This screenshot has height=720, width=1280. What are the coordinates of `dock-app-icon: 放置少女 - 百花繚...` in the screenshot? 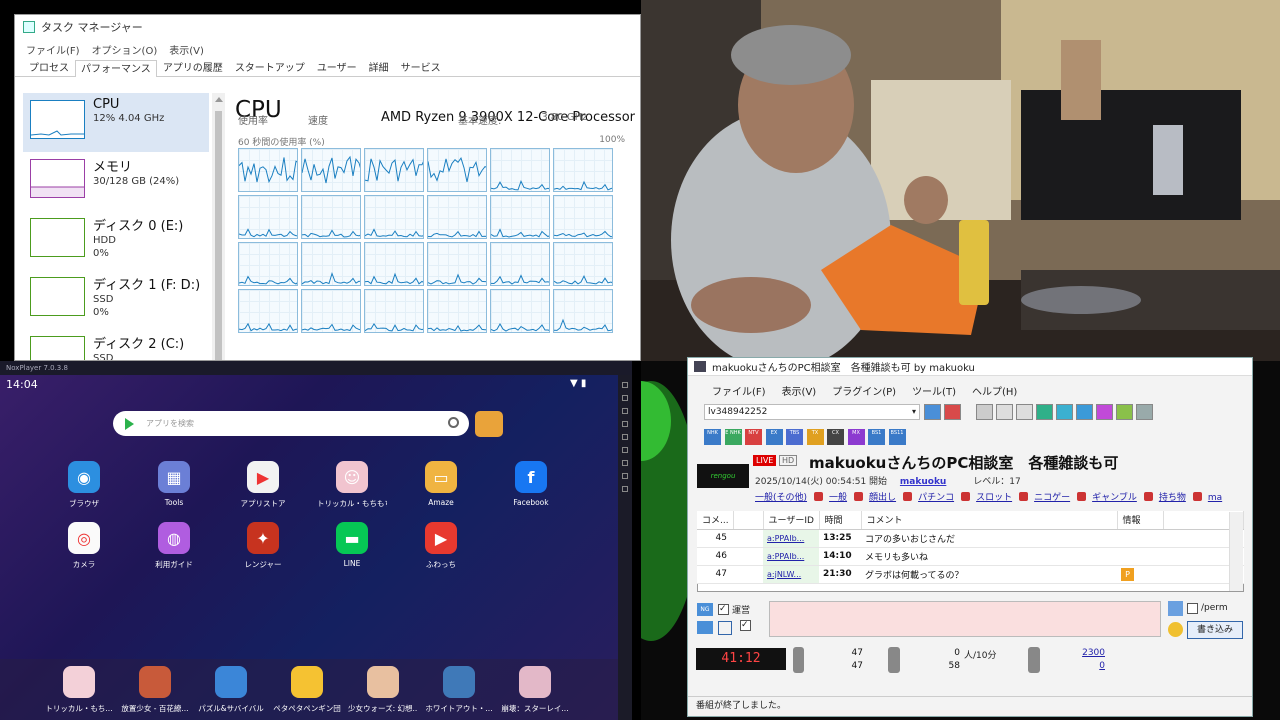 It's located at (155, 690).